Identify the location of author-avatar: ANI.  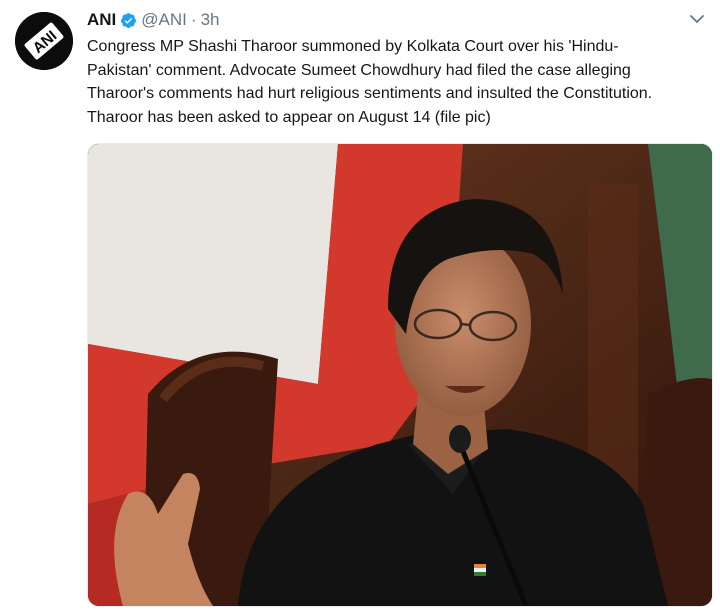
(44, 41).